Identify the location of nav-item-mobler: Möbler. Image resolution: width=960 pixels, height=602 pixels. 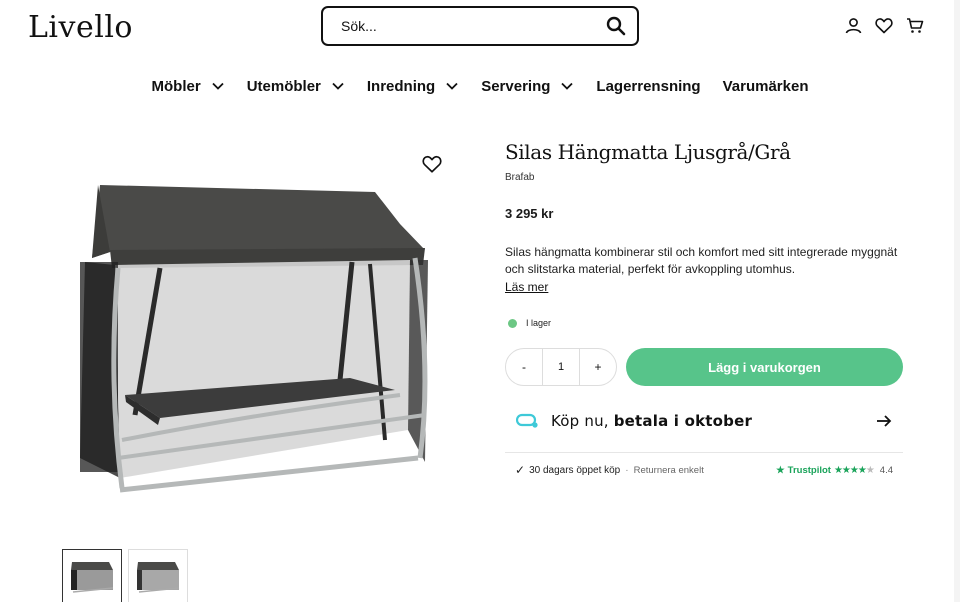
(188, 86).